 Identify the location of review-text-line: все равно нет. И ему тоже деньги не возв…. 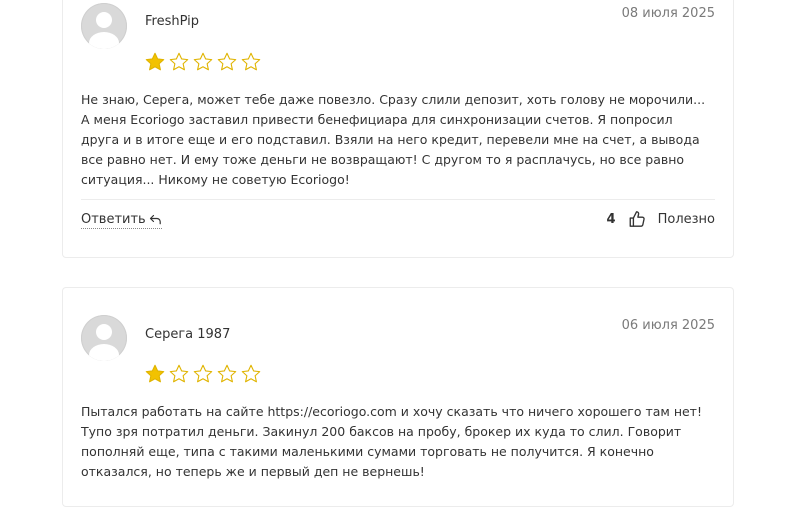
(383, 159).